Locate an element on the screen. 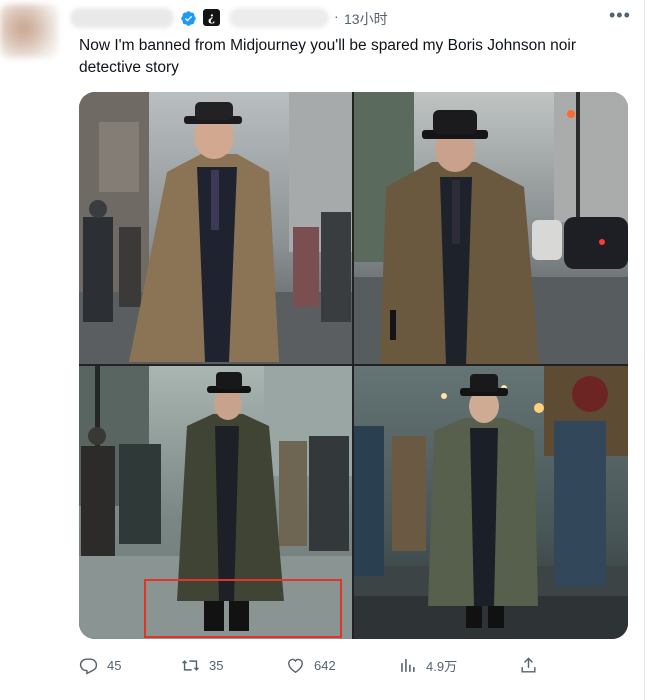  view-count: 4.9万 is located at coordinates (442, 666).